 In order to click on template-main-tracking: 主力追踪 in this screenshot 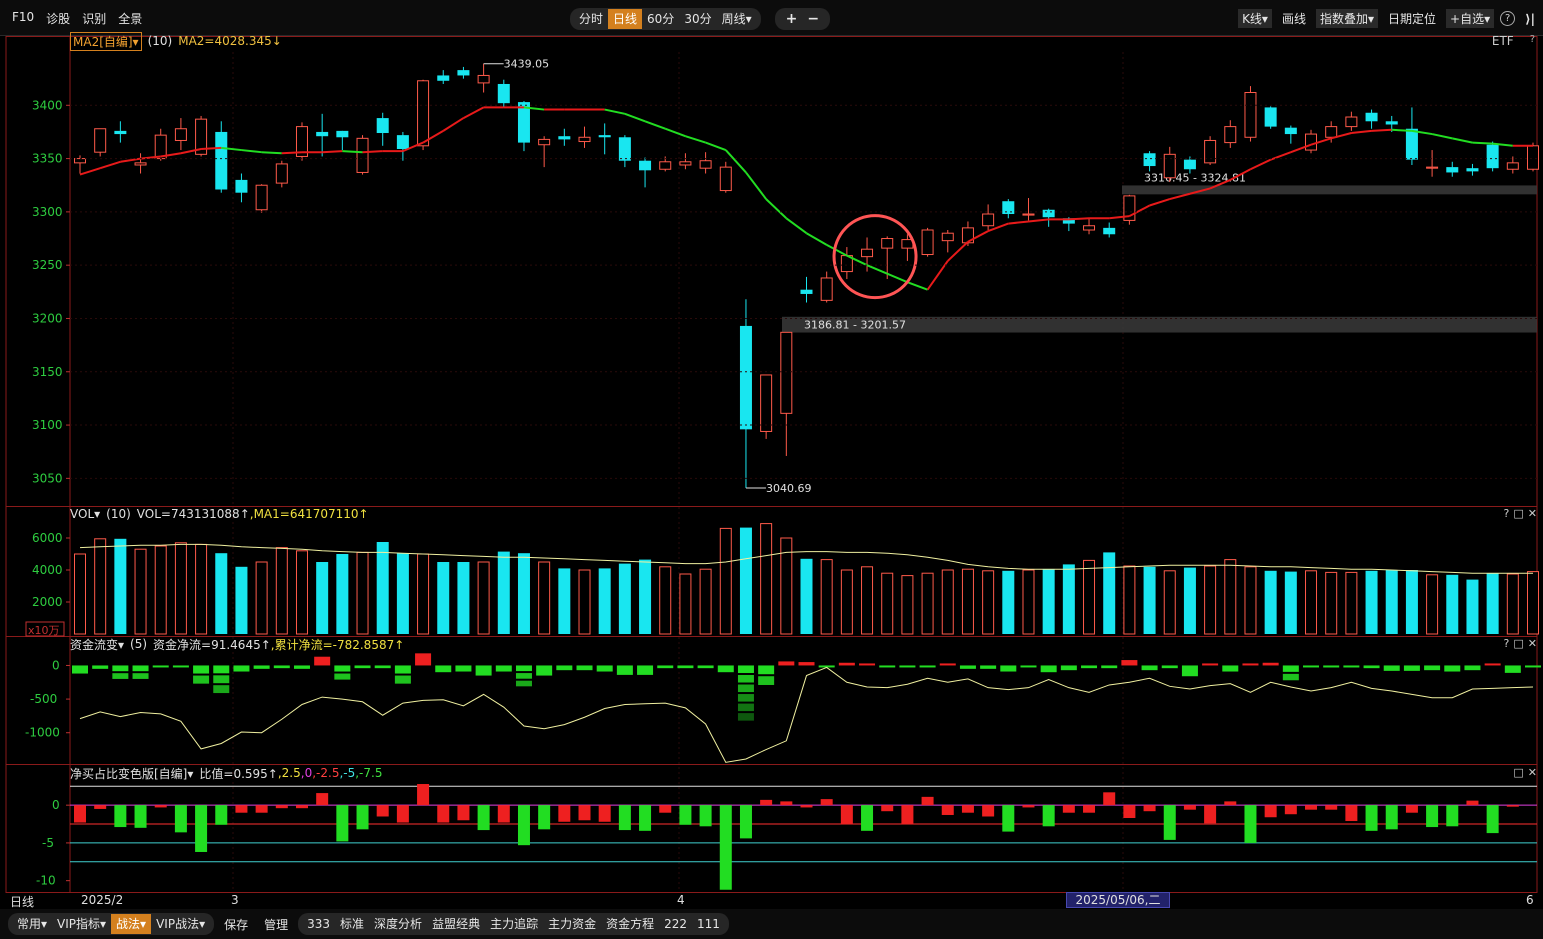, I will do `click(514, 924)`.